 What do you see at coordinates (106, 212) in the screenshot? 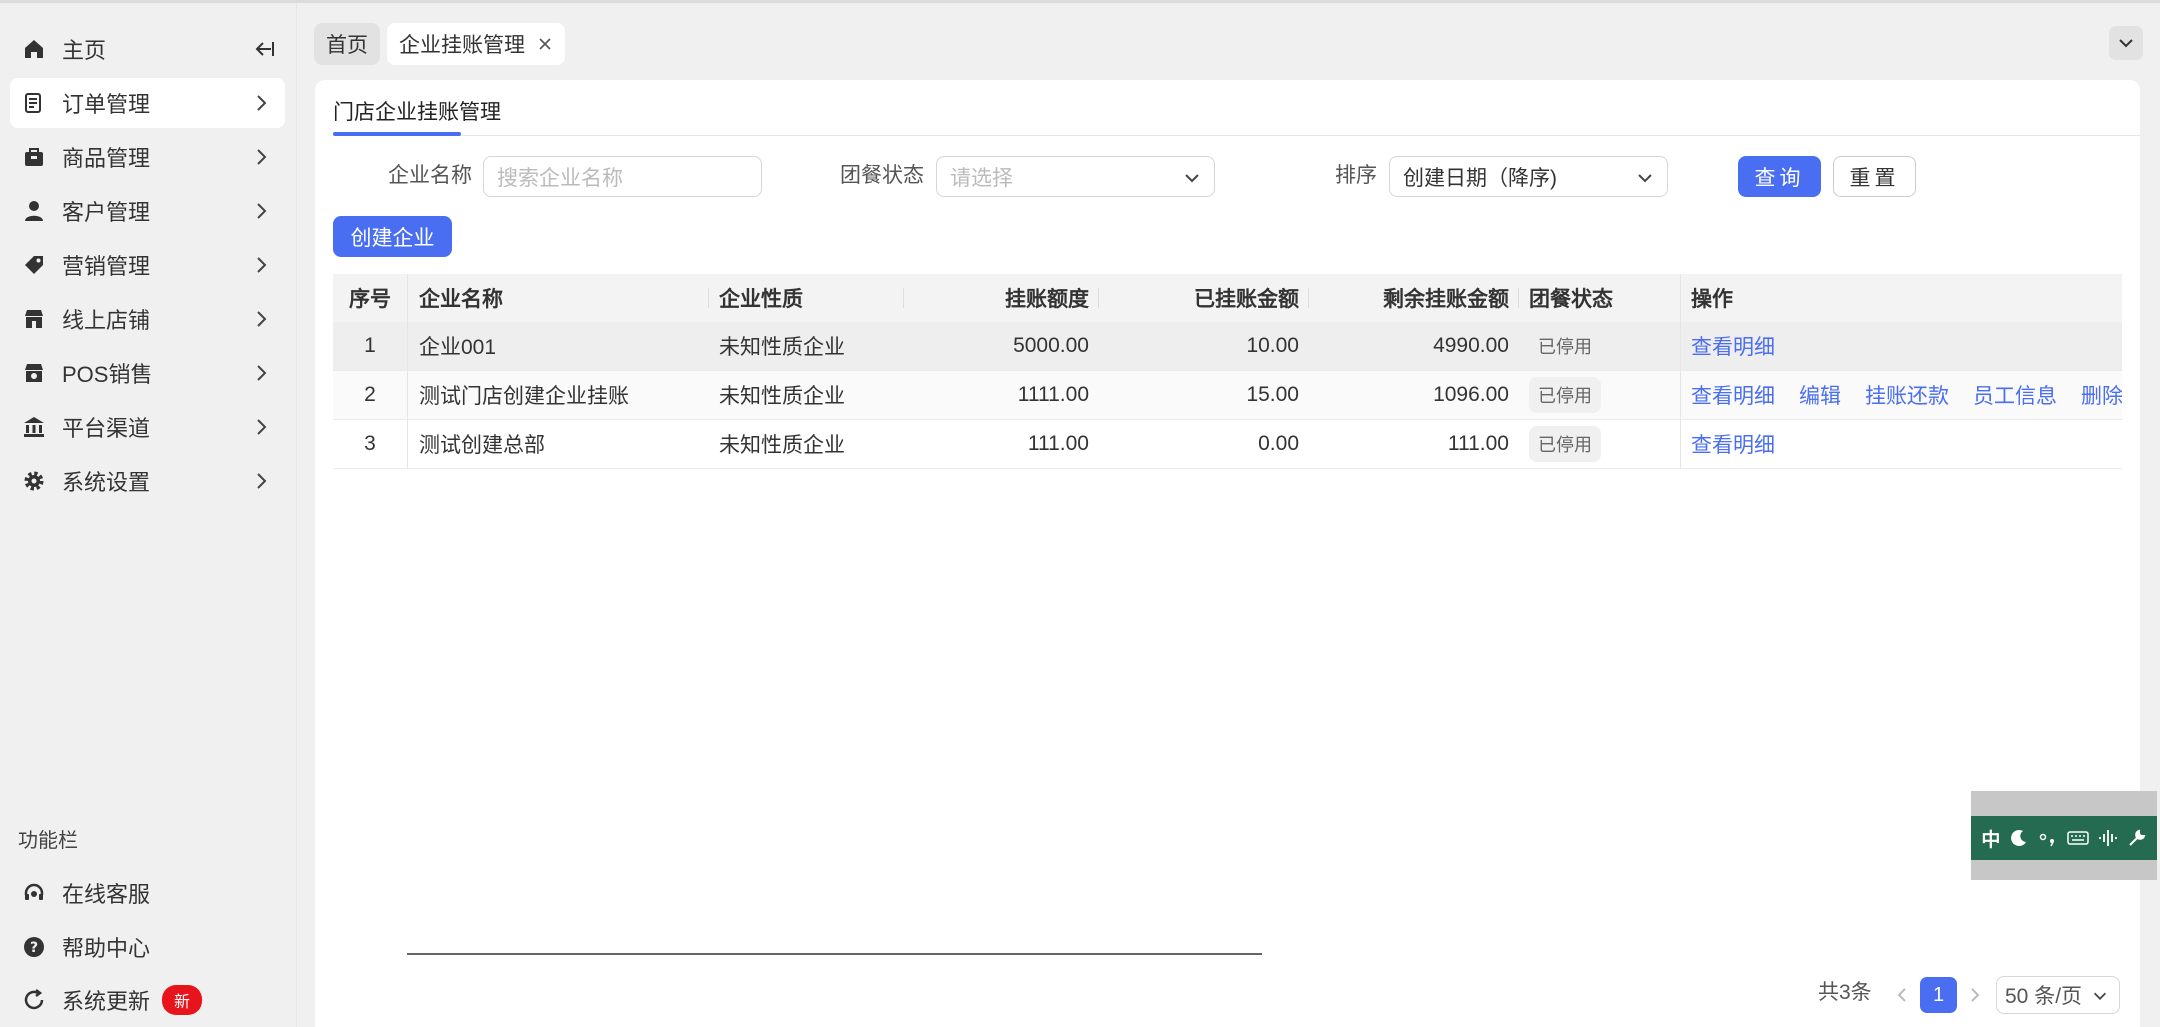
I see `sidebar-item-label: 客户管理` at bounding box center [106, 212].